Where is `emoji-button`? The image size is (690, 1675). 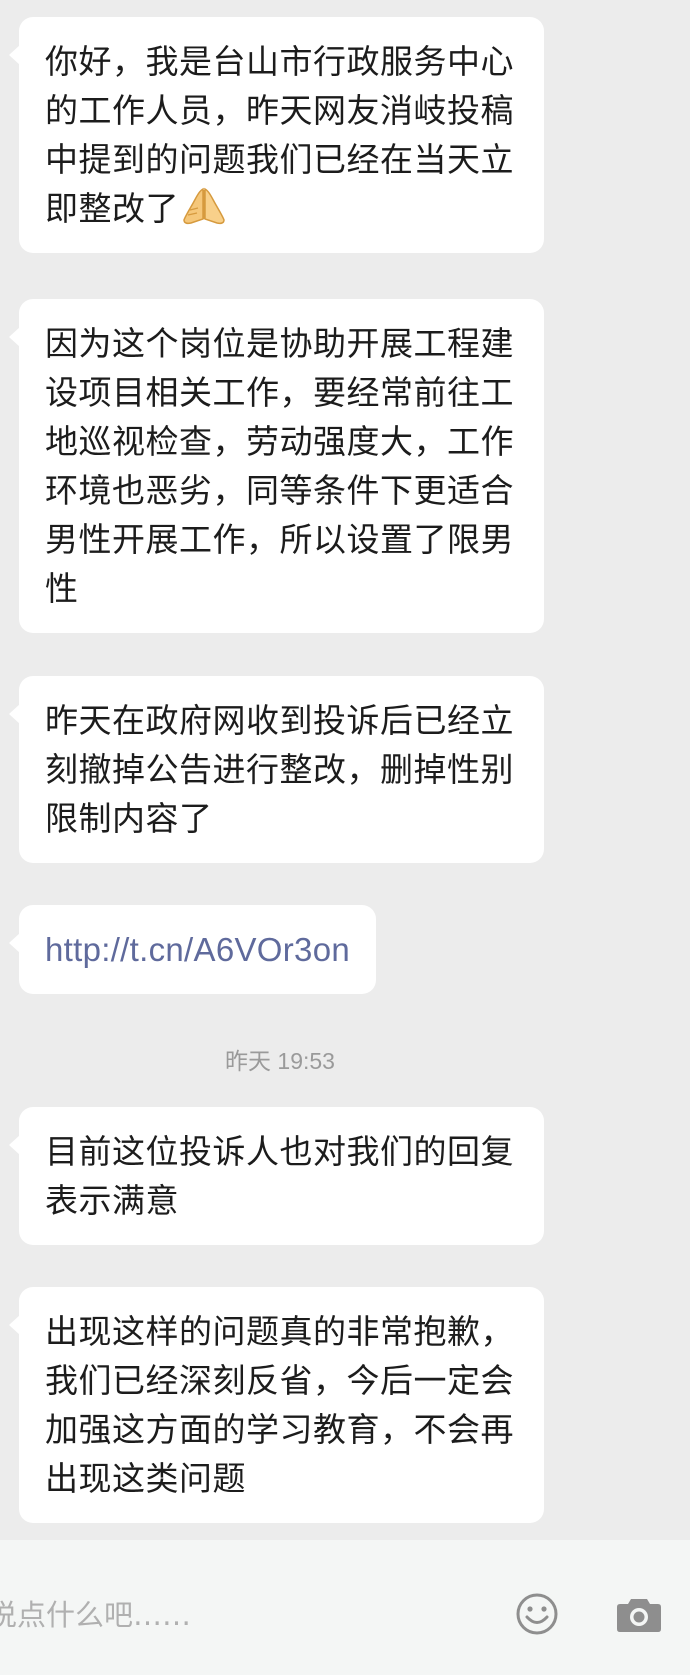
emoji-button is located at coordinates (537, 1614).